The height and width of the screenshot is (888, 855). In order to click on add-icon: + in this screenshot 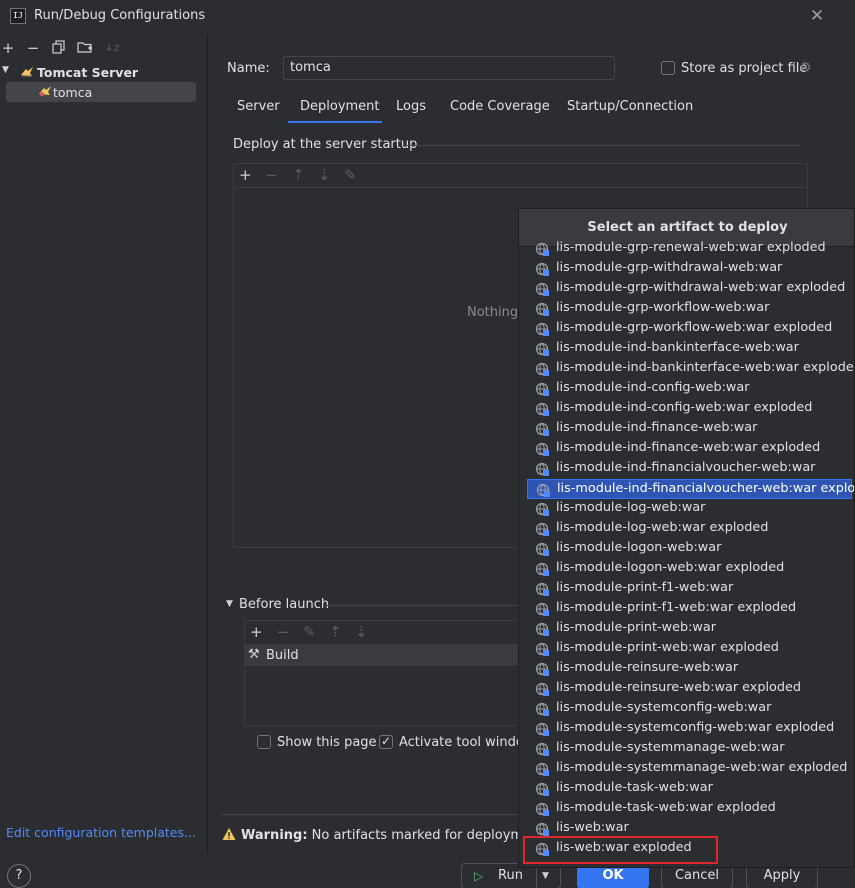, I will do `click(8, 48)`.